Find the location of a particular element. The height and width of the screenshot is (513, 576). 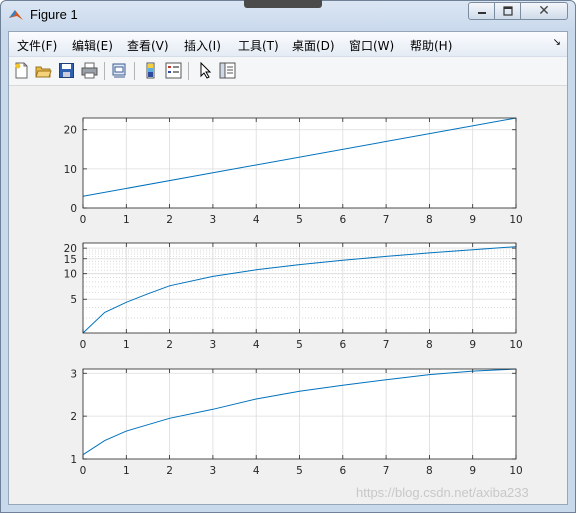

minimize-button is located at coordinates (481, 11).